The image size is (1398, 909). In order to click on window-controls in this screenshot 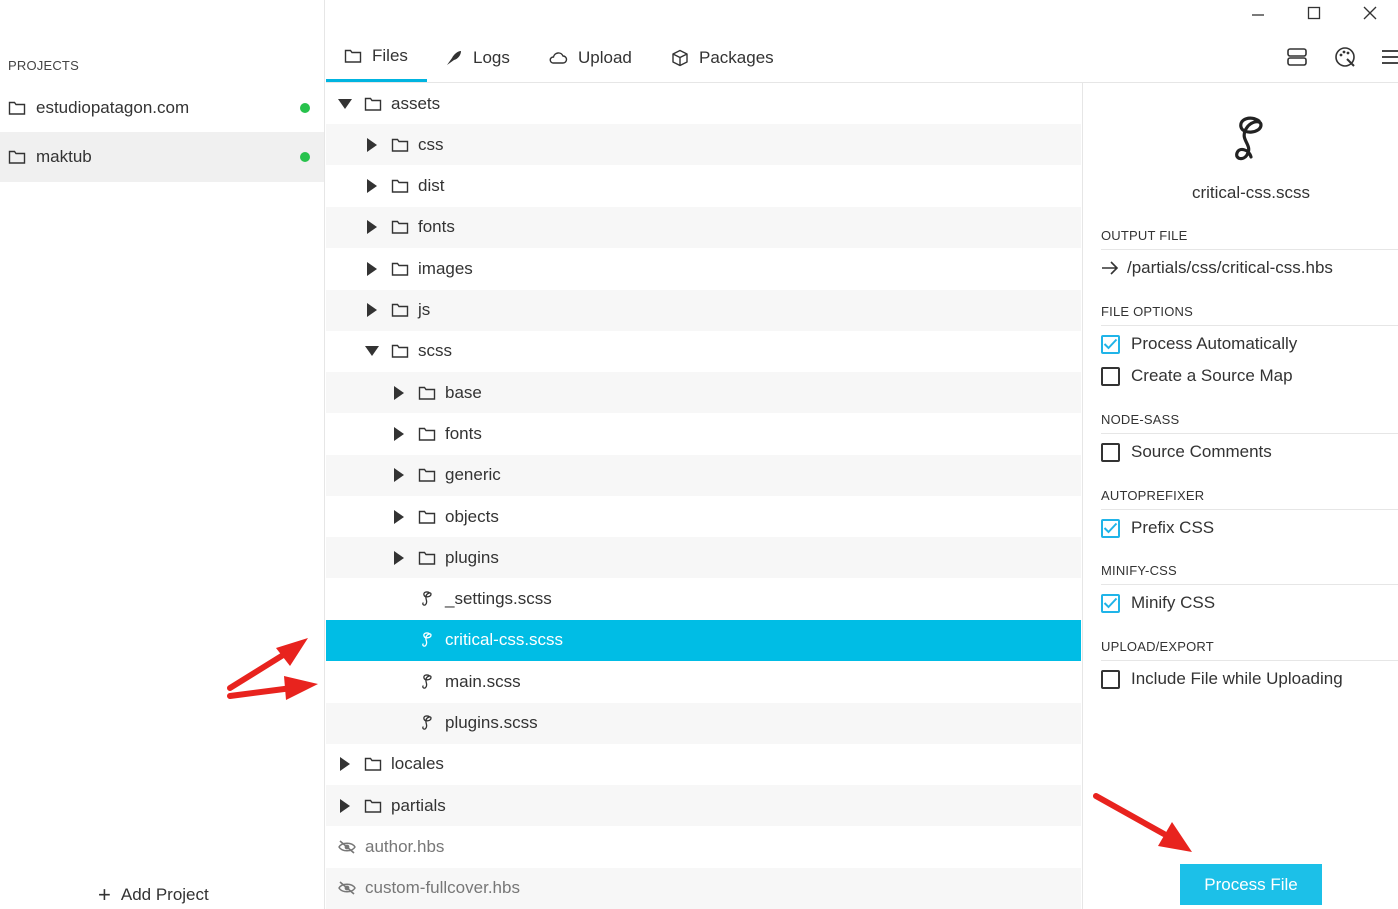, I will do `click(1314, 15)`.